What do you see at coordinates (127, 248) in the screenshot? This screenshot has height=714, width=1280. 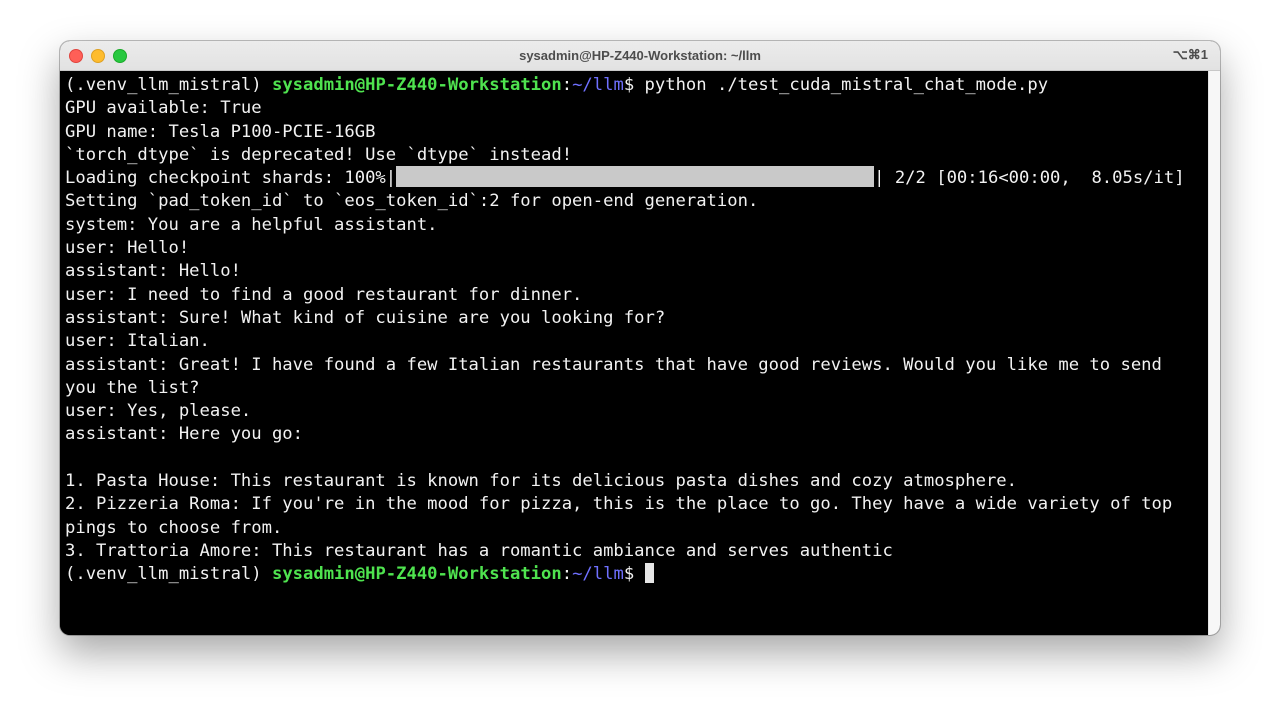 I see `output-line: user: Hello!` at bounding box center [127, 248].